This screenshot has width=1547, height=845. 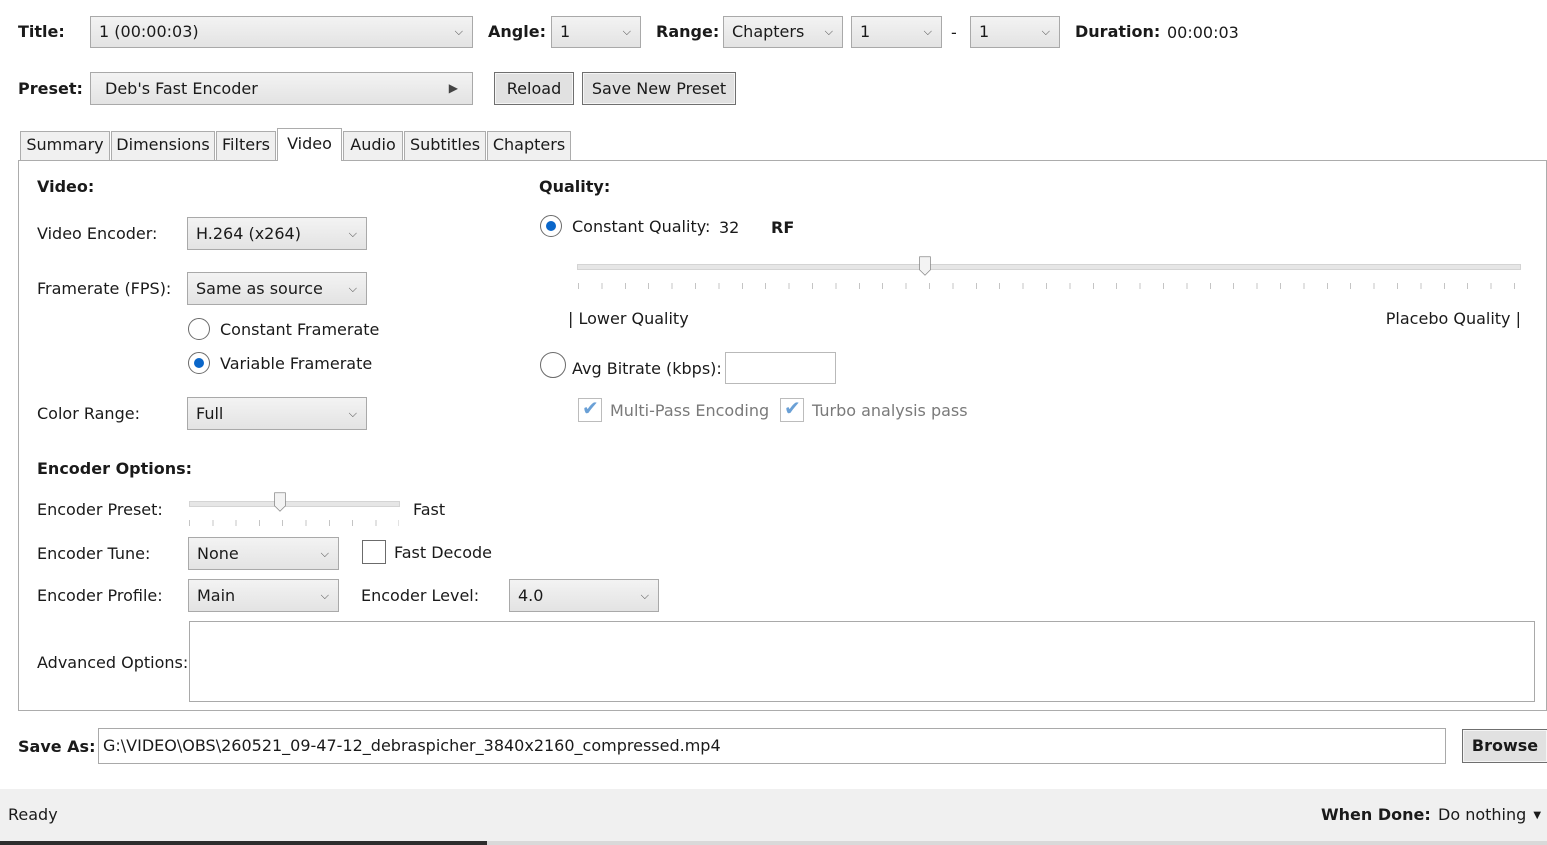 I want to click on range-type-select: Chapters ⌵, so click(x=783, y=32).